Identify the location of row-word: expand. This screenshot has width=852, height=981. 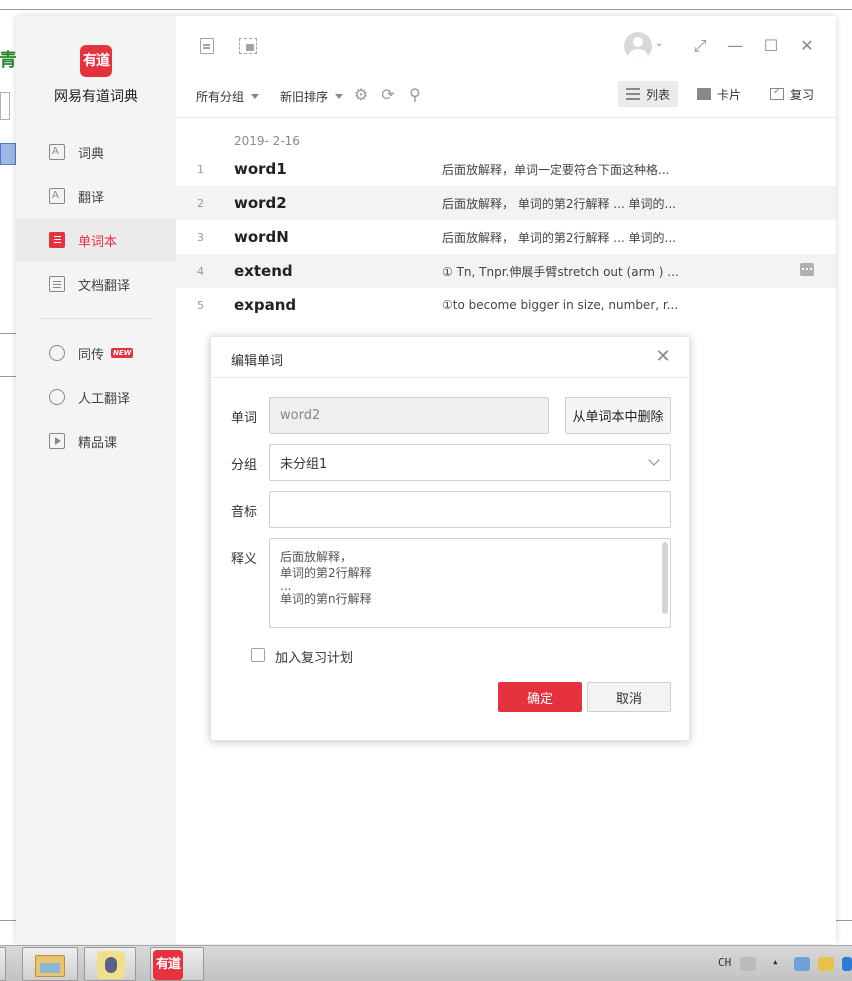
(265, 305).